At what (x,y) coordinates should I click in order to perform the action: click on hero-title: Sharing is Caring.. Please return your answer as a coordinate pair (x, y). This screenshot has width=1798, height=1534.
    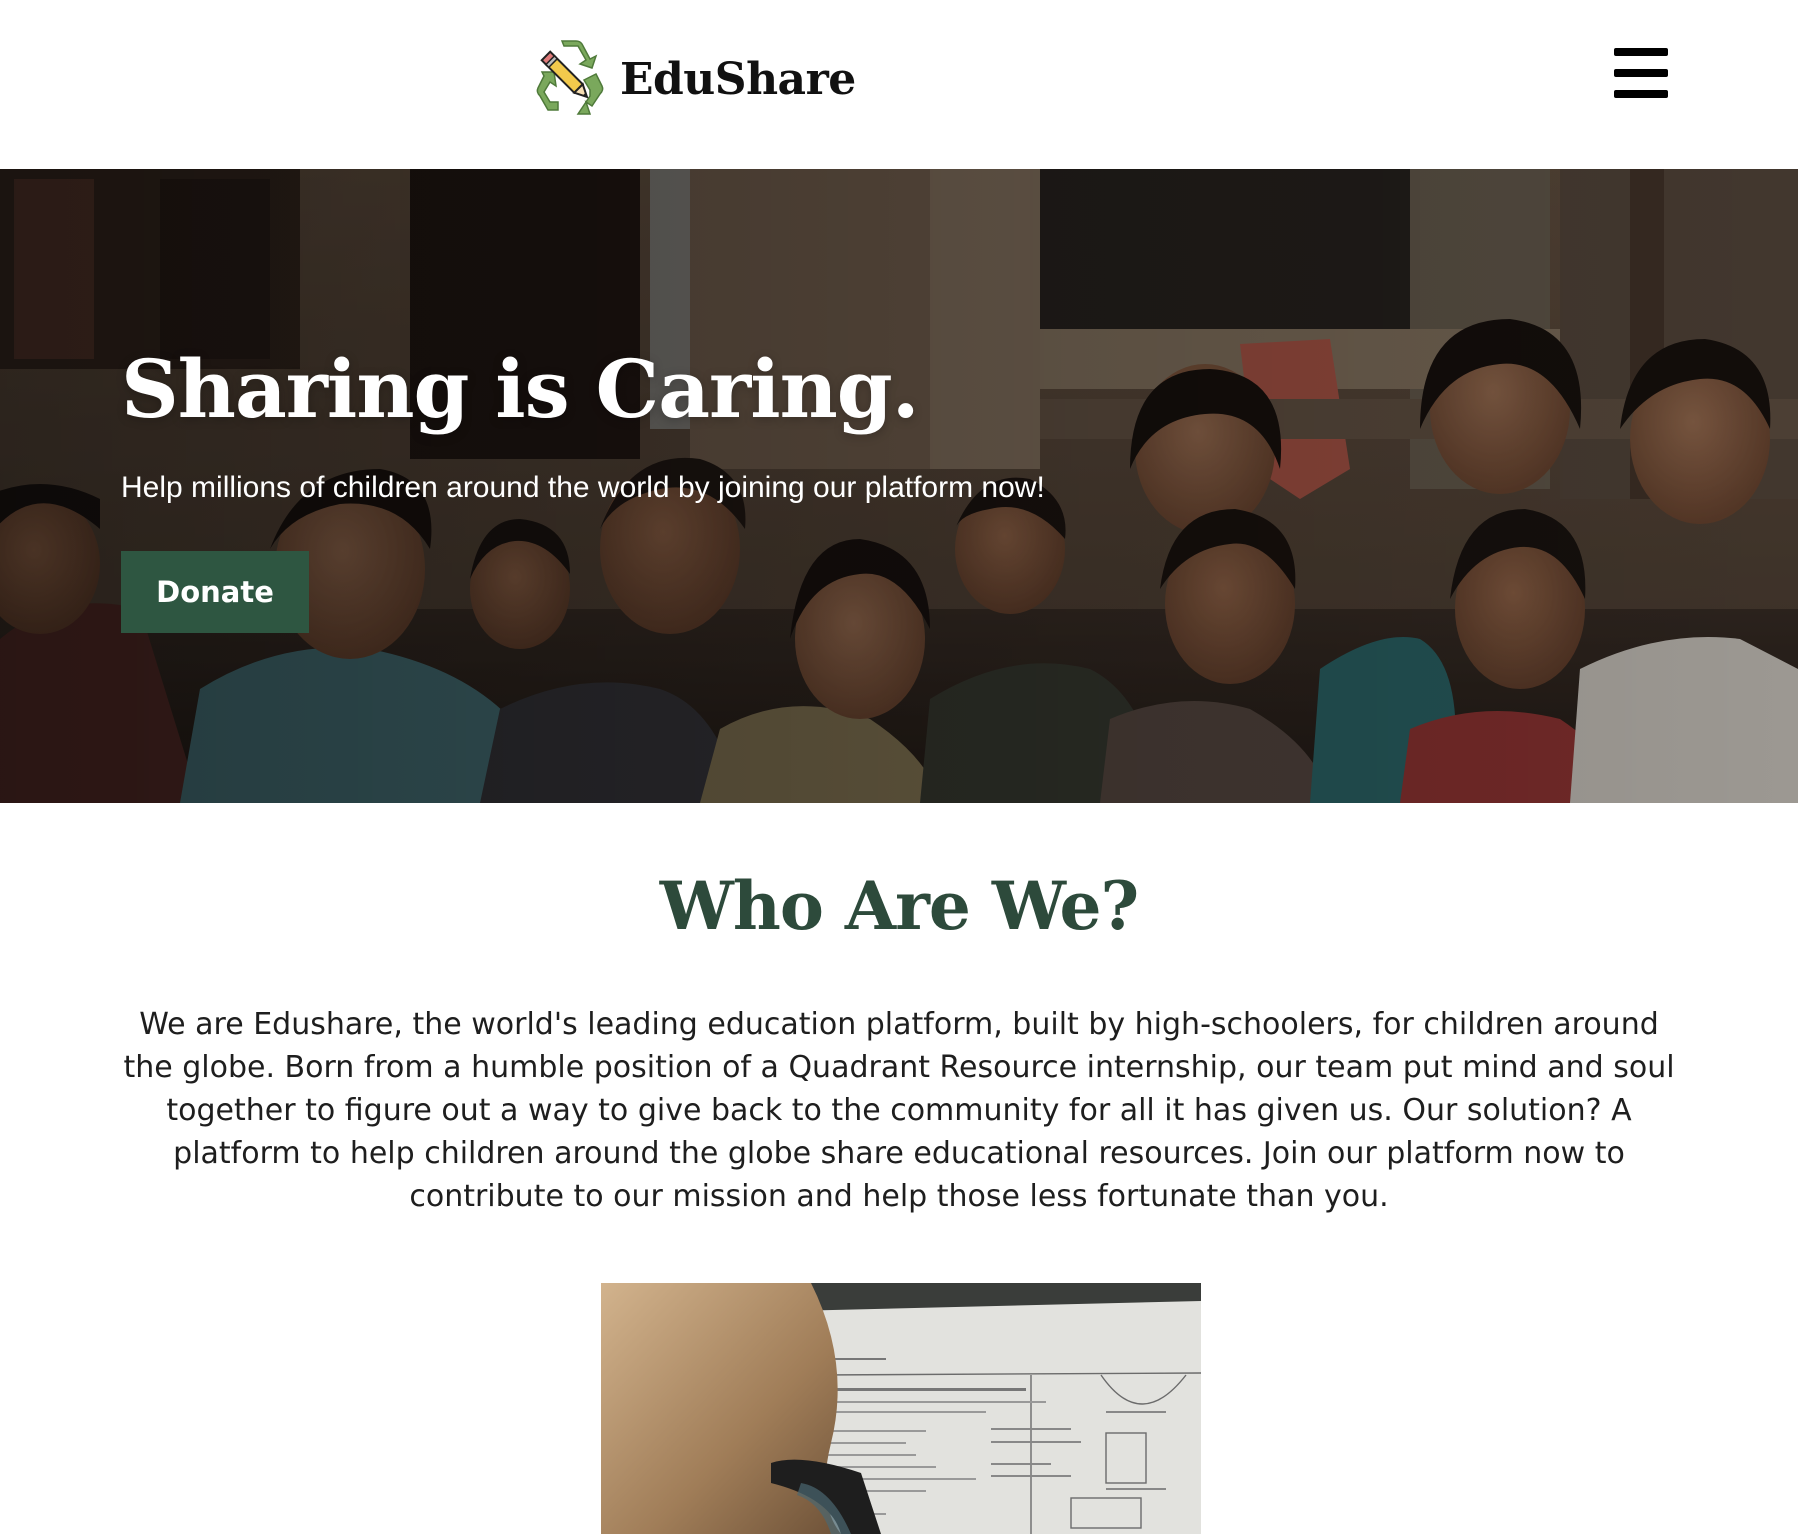
    Looking at the image, I should click on (520, 389).